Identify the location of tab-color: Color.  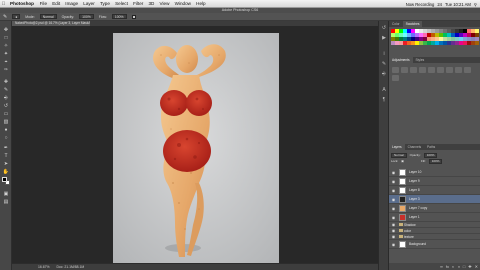
(396, 24).